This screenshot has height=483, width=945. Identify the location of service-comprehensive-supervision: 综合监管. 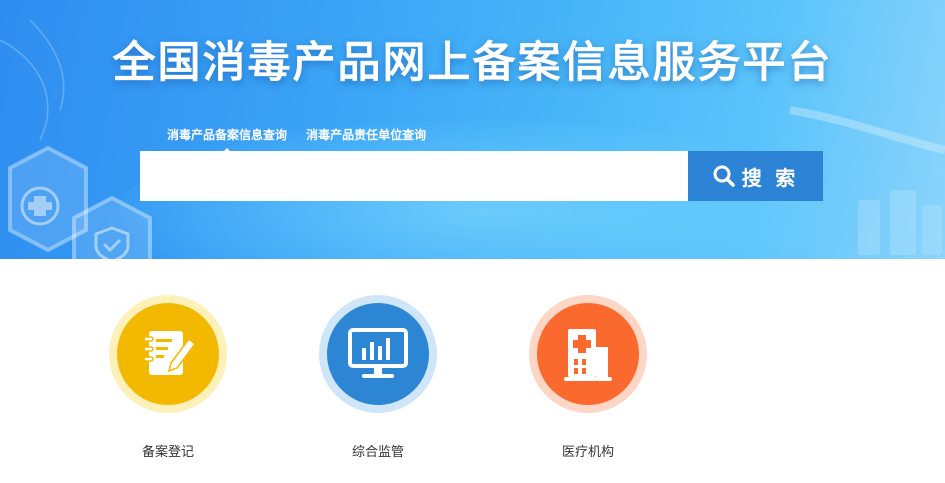
(378, 377).